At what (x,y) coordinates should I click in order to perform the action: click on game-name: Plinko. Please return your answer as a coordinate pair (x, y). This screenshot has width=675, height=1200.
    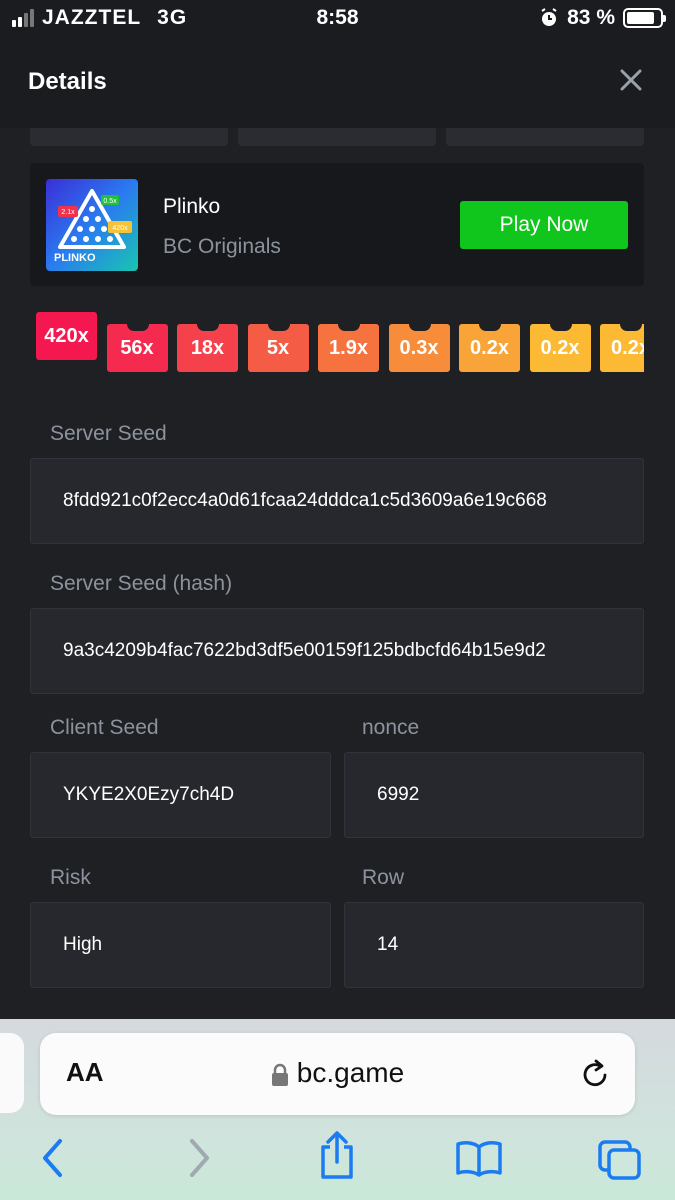
    Looking at the image, I should click on (191, 207).